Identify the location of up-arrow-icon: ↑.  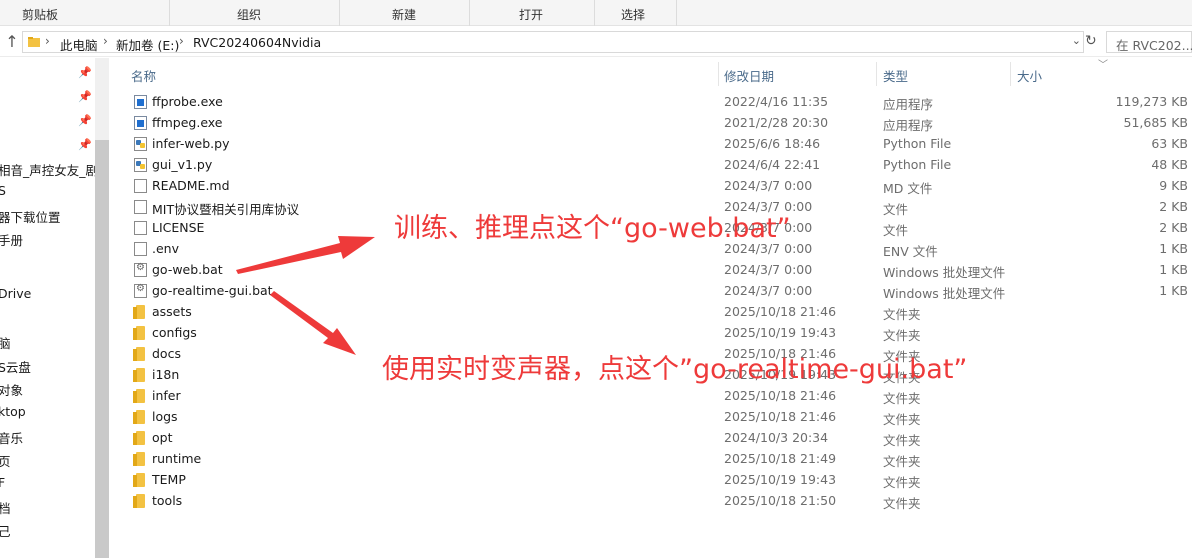
(12, 42).